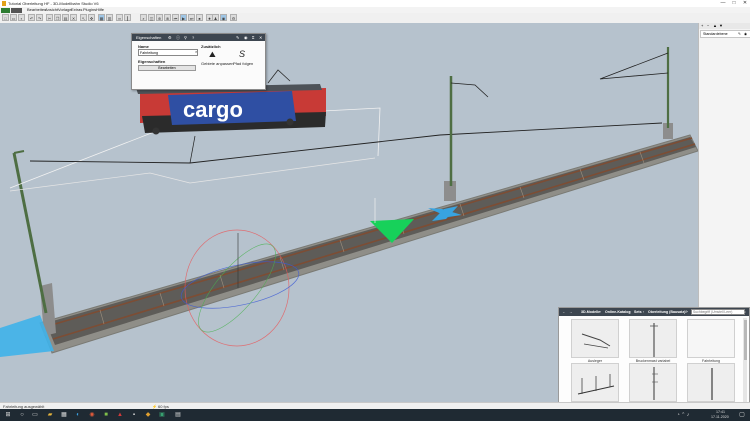  What do you see at coordinates (683, 415) in the screenshot?
I see `tray-icons: ◔ ⌃ ♪` at bounding box center [683, 415].